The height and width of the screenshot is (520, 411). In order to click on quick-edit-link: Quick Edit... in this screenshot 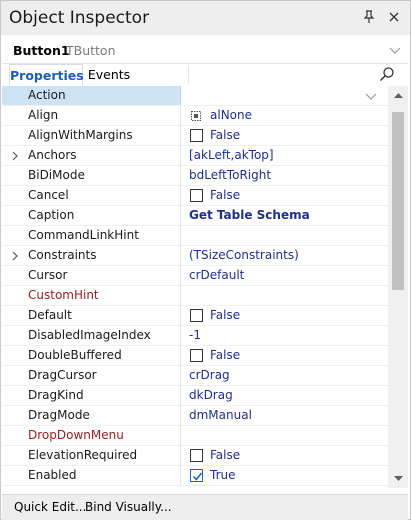, I will do `click(50, 507)`.